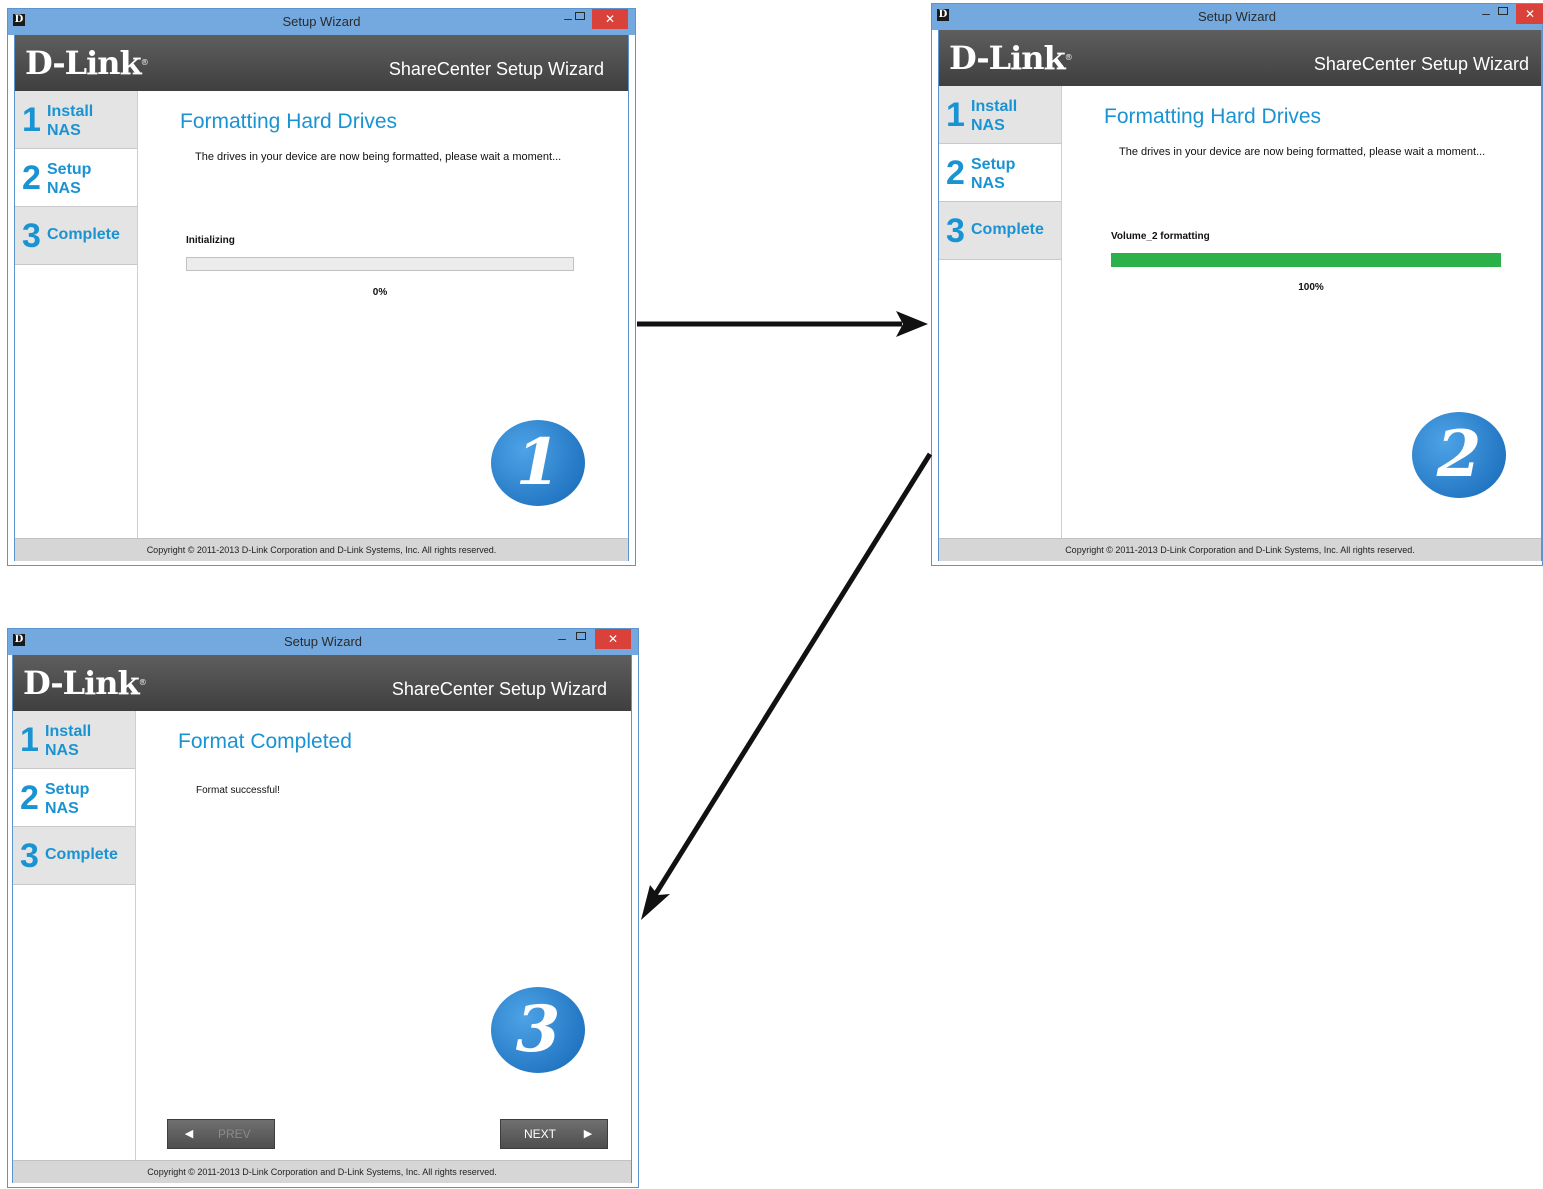 Image resolution: width=1543 pixels, height=1189 pixels. Describe the element at coordinates (538, 1030) in the screenshot. I see `step-badge-3: 3` at that location.